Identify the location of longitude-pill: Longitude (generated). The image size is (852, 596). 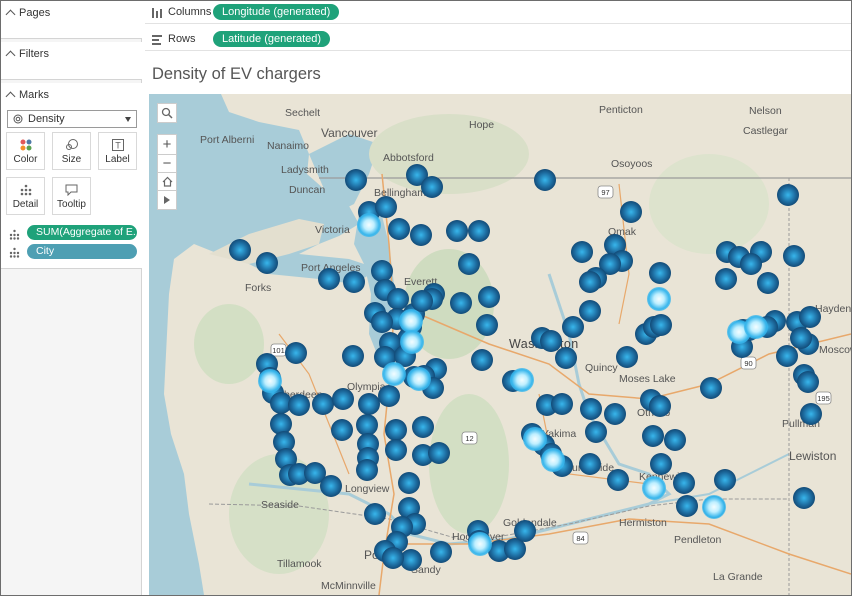
(276, 12).